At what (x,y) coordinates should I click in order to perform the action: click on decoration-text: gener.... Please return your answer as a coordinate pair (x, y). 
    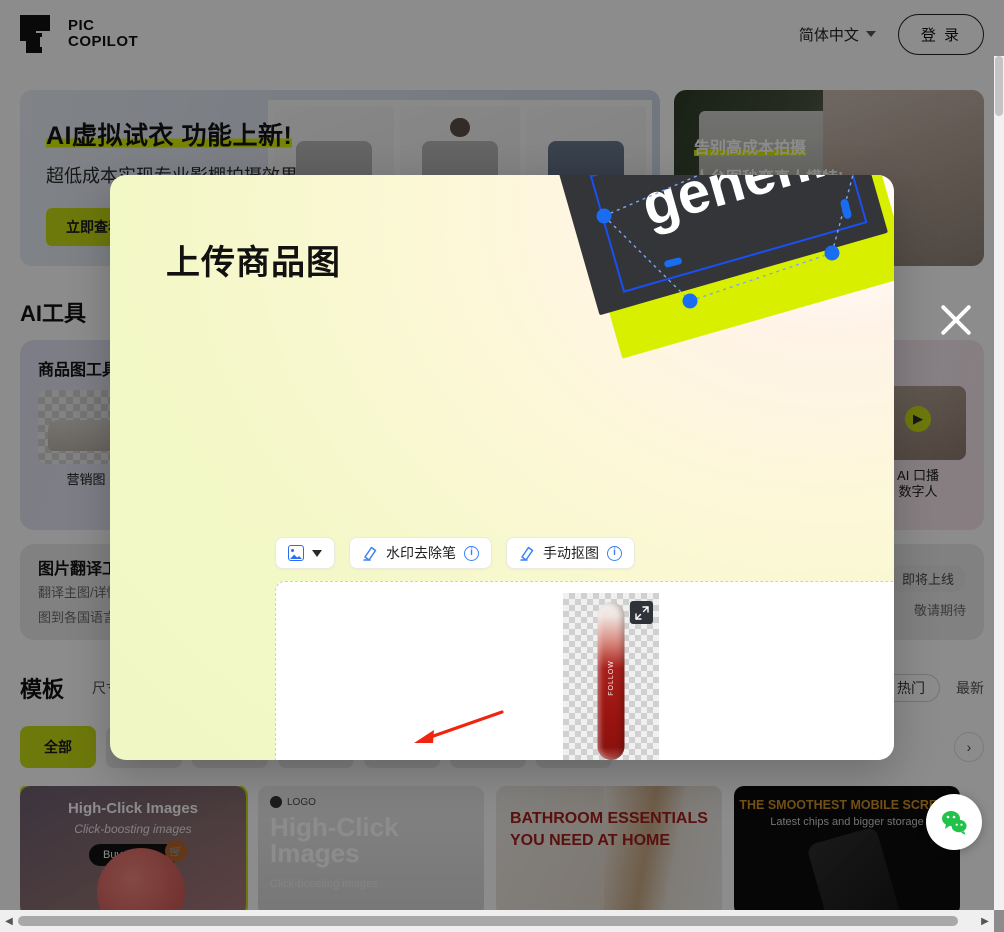
    Looking at the image, I should click on (741, 207).